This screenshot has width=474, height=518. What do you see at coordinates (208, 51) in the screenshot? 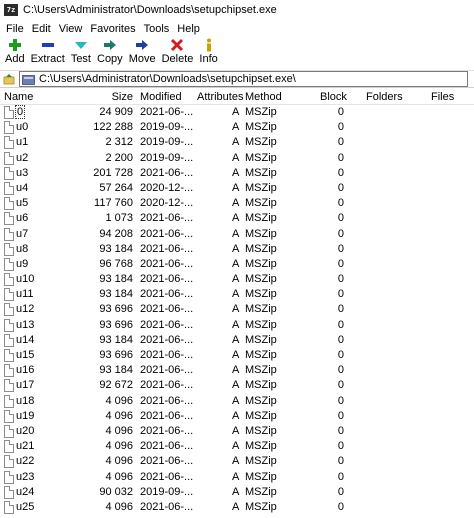
I see `info-button: Info` at bounding box center [208, 51].